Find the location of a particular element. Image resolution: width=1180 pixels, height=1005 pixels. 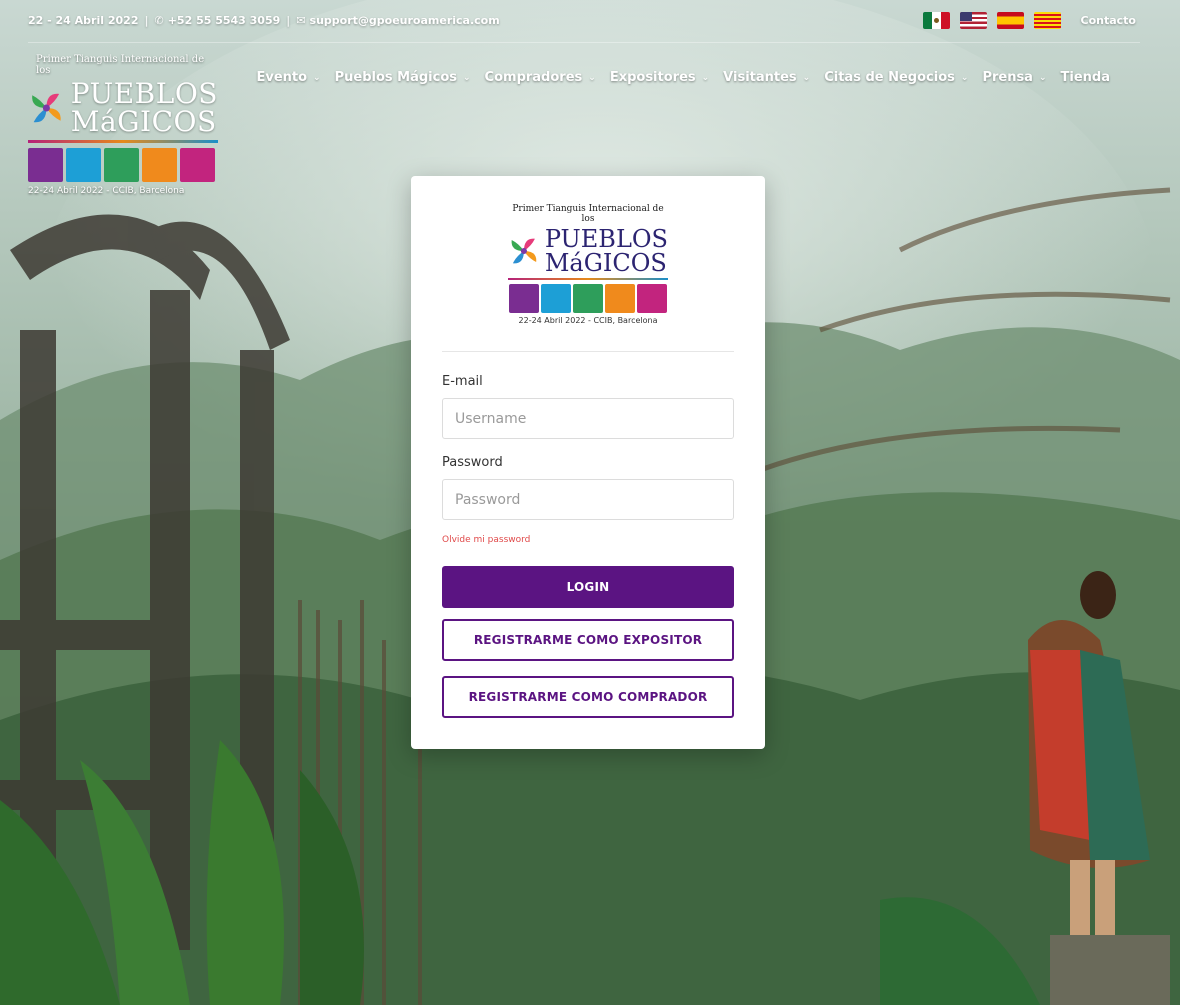

email-icon: ✉ is located at coordinates (301, 20).